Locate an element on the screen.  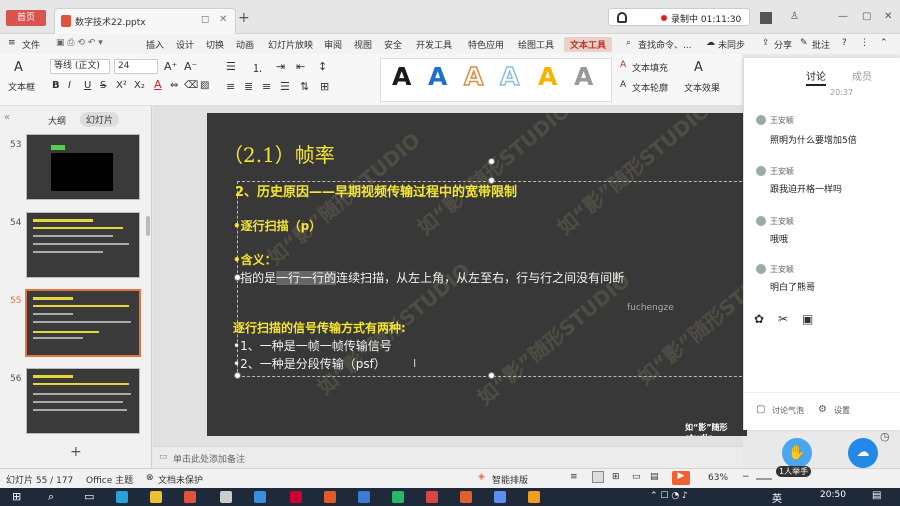
wordart-style-gray: A is located at coordinates (583, 76).